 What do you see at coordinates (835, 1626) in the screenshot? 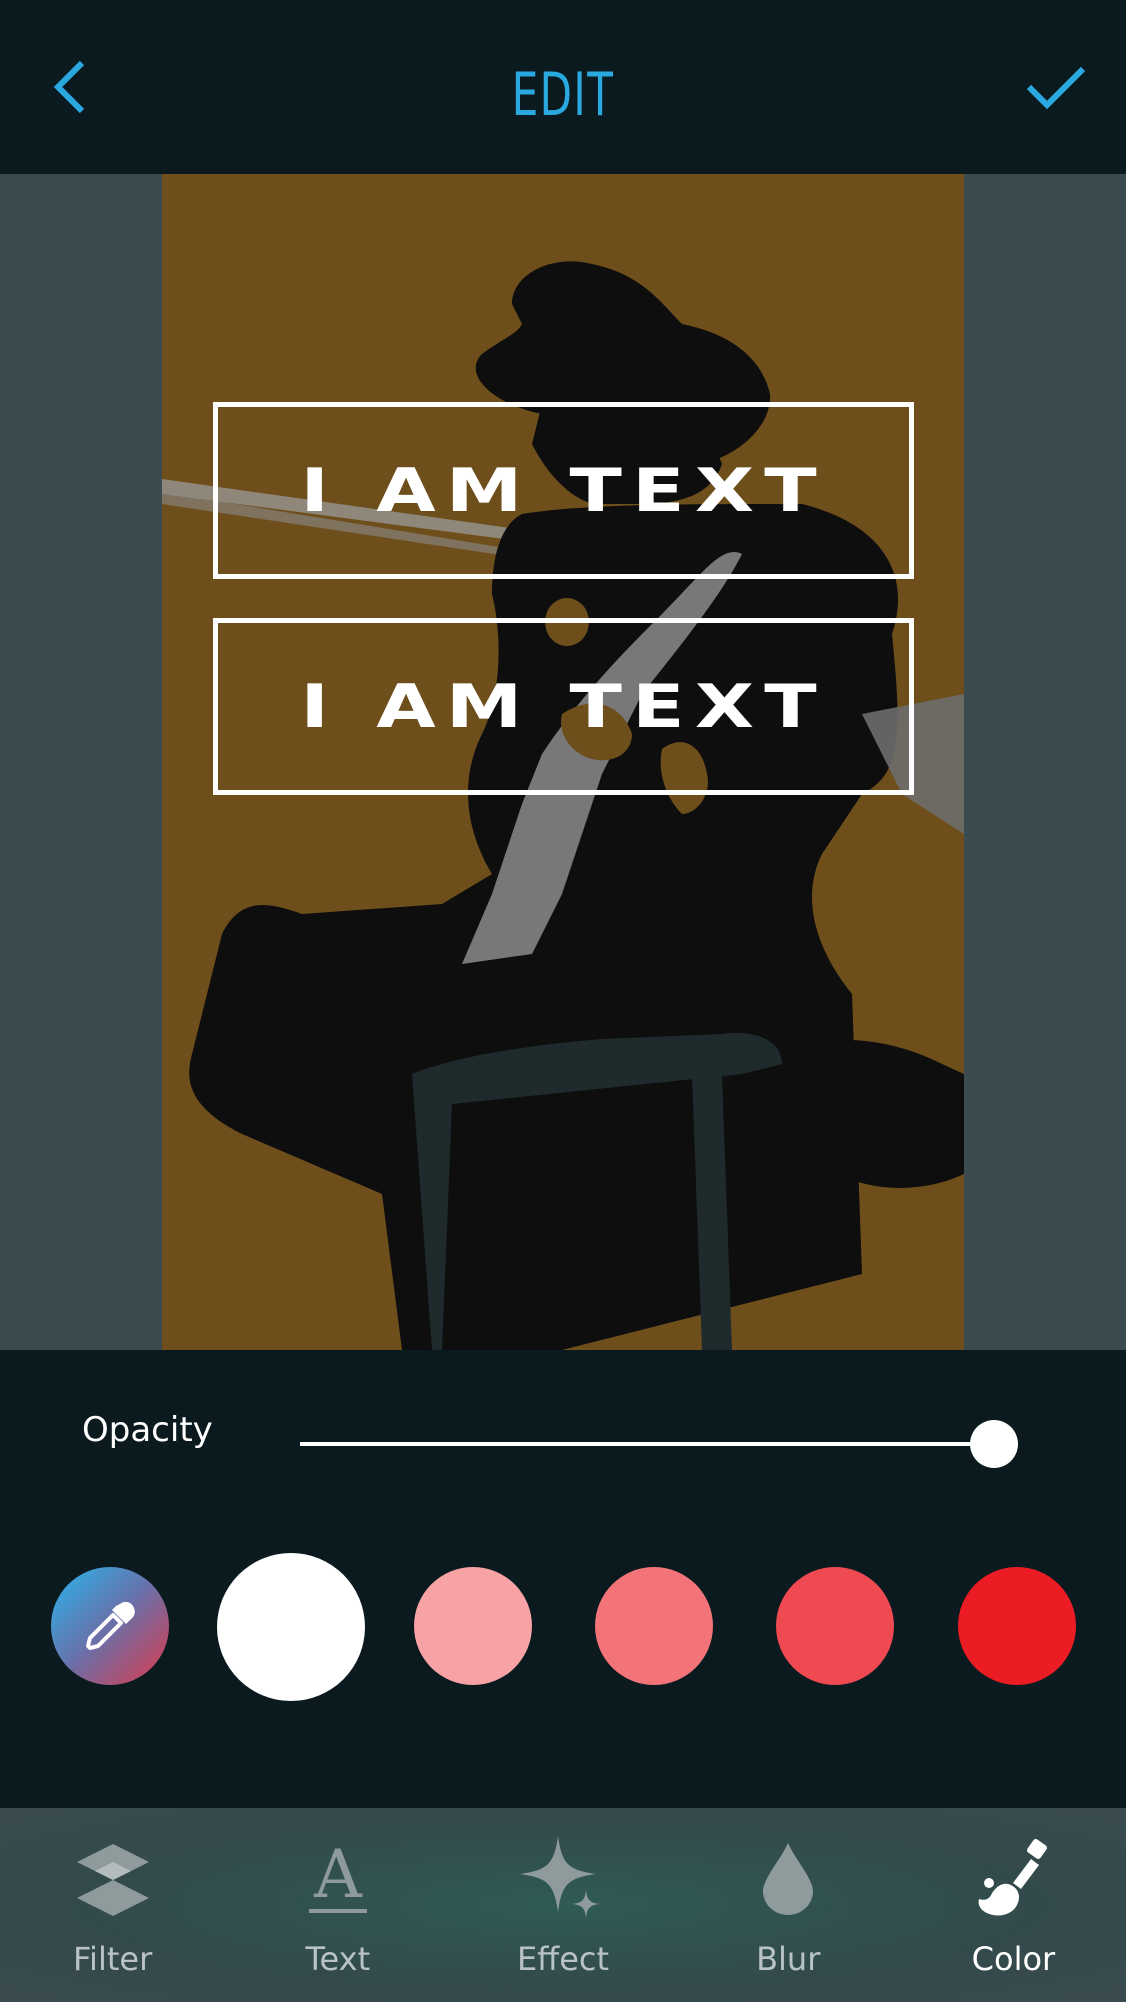
I see `swatch-coral-red` at bounding box center [835, 1626].